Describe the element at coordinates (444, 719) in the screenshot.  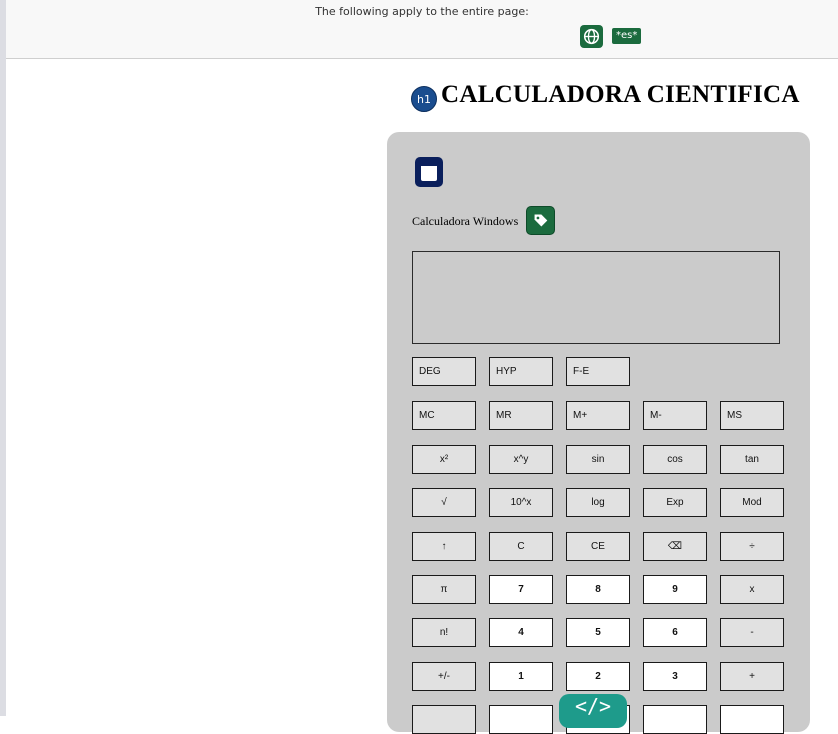
I see `function-button` at that location.